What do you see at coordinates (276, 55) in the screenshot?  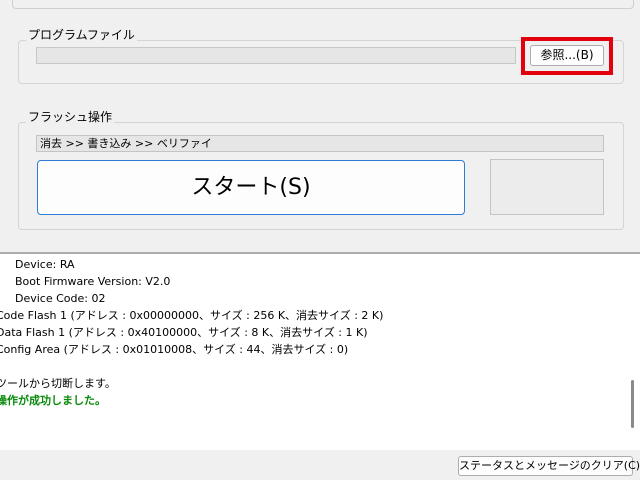 I see `program-file-path-field` at bounding box center [276, 55].